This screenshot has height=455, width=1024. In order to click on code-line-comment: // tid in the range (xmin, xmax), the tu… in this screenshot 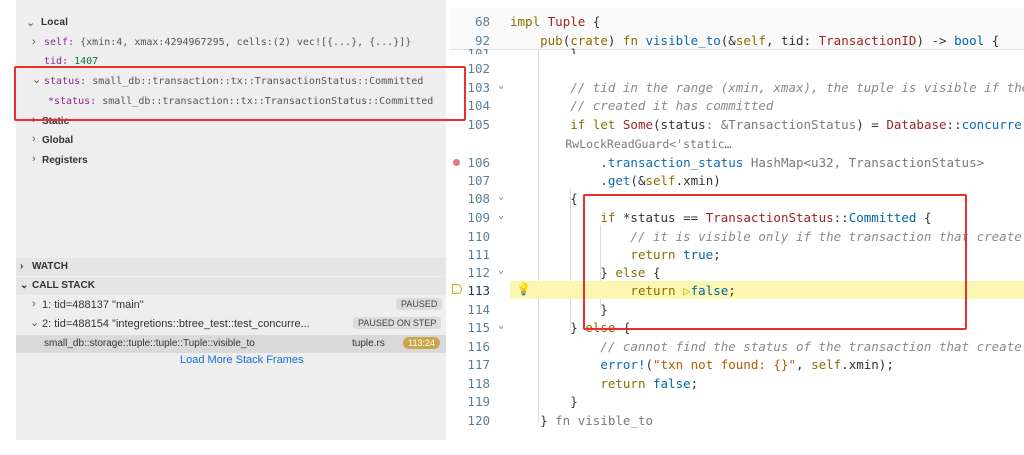, I will do `click(767, 87)`.